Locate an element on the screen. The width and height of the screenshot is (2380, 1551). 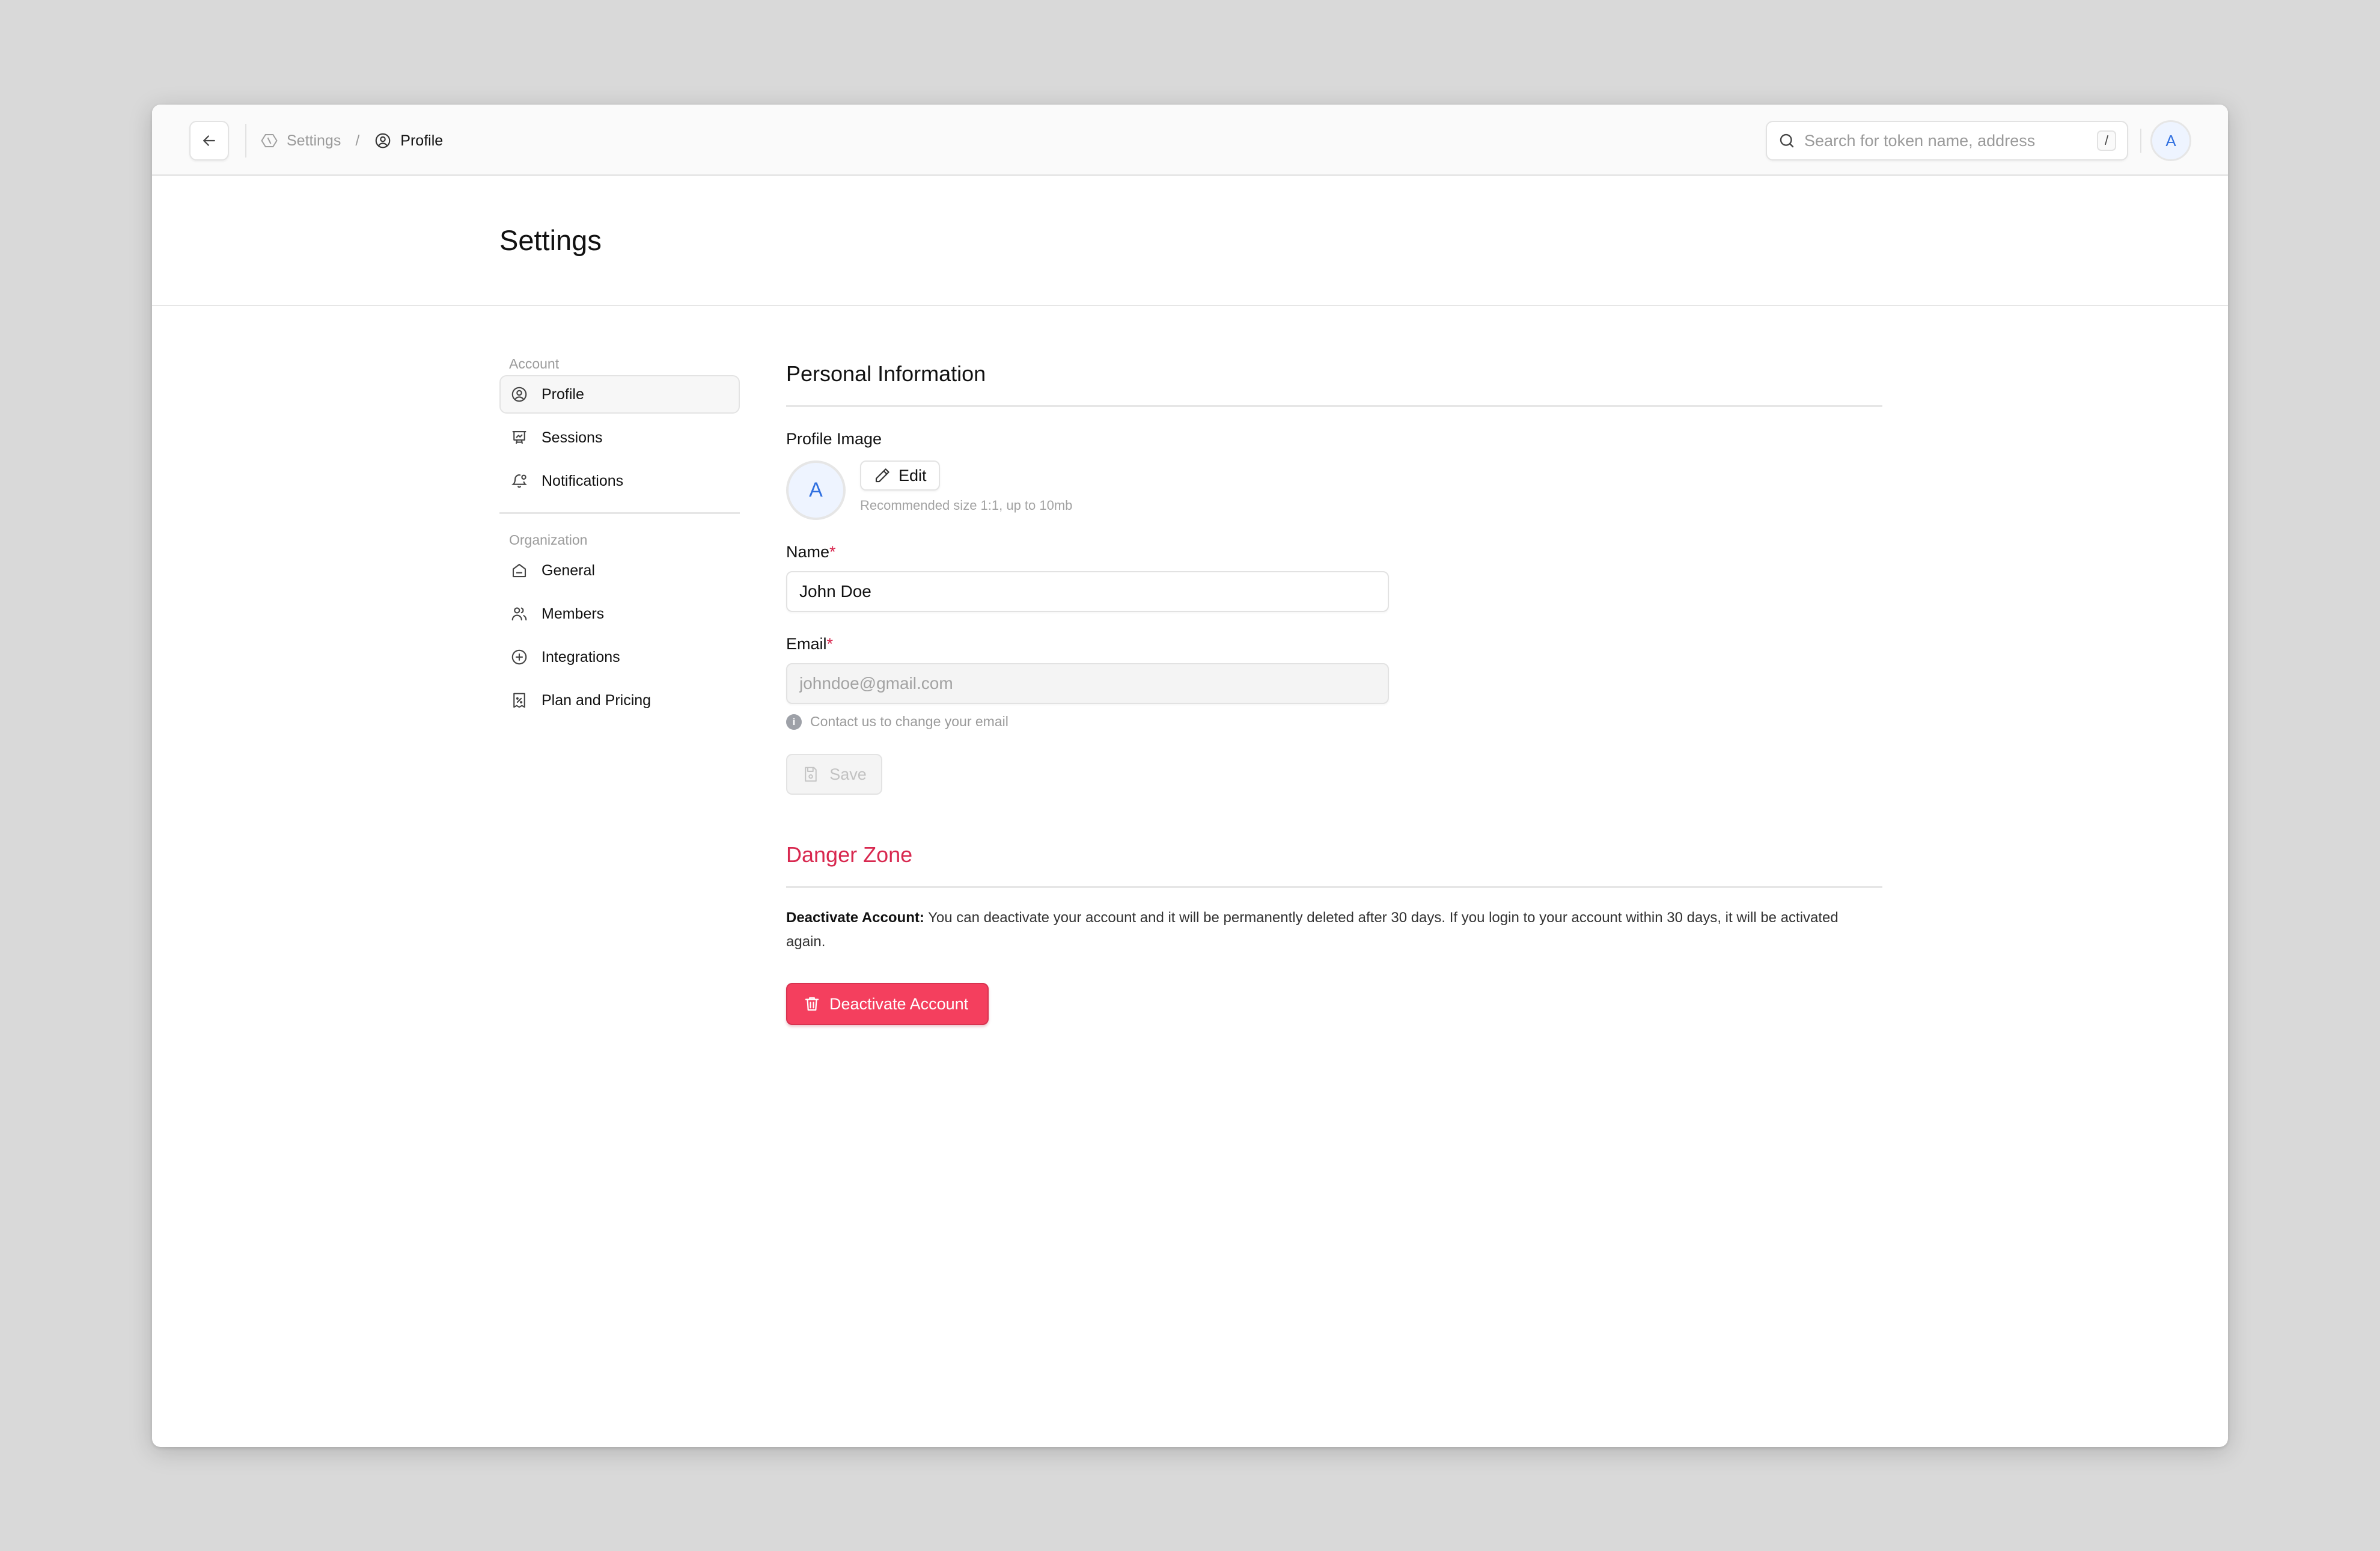
sidebar-group-account: Account is located at coordinates (534, 364).